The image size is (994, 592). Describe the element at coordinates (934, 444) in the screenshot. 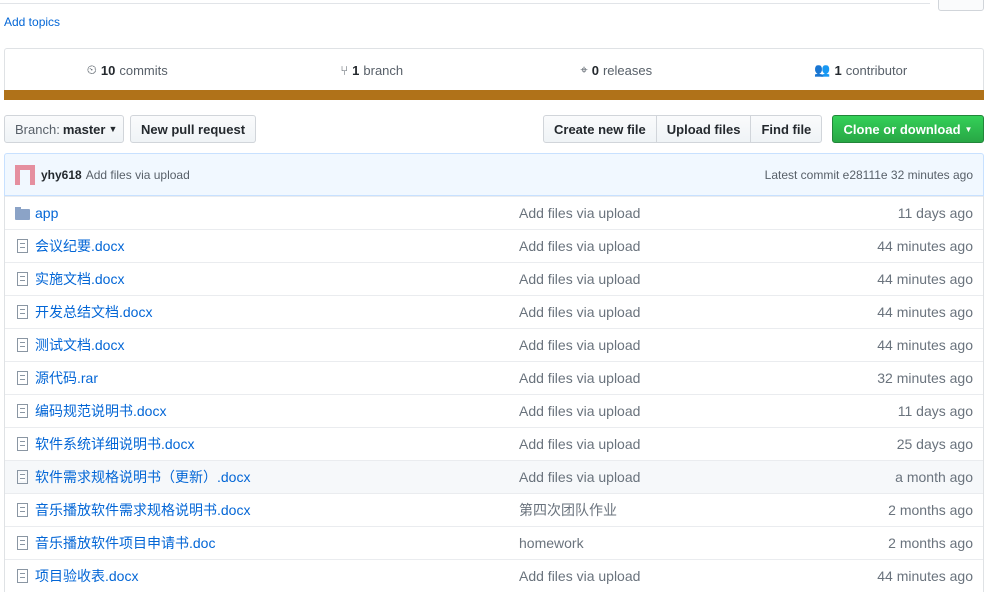

I see `file-age: 25 days ago` at that location.